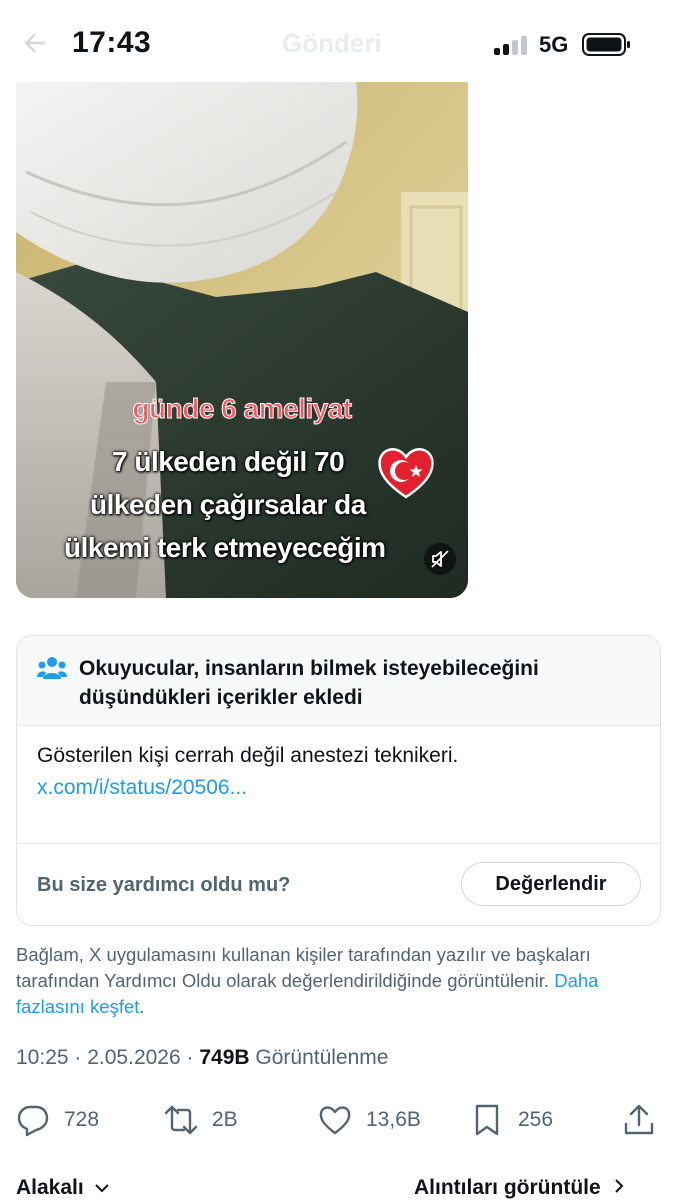 The width and height of the screenshot is (677, 1200). I want to click on back-arrow-icon, so click(35, 43).